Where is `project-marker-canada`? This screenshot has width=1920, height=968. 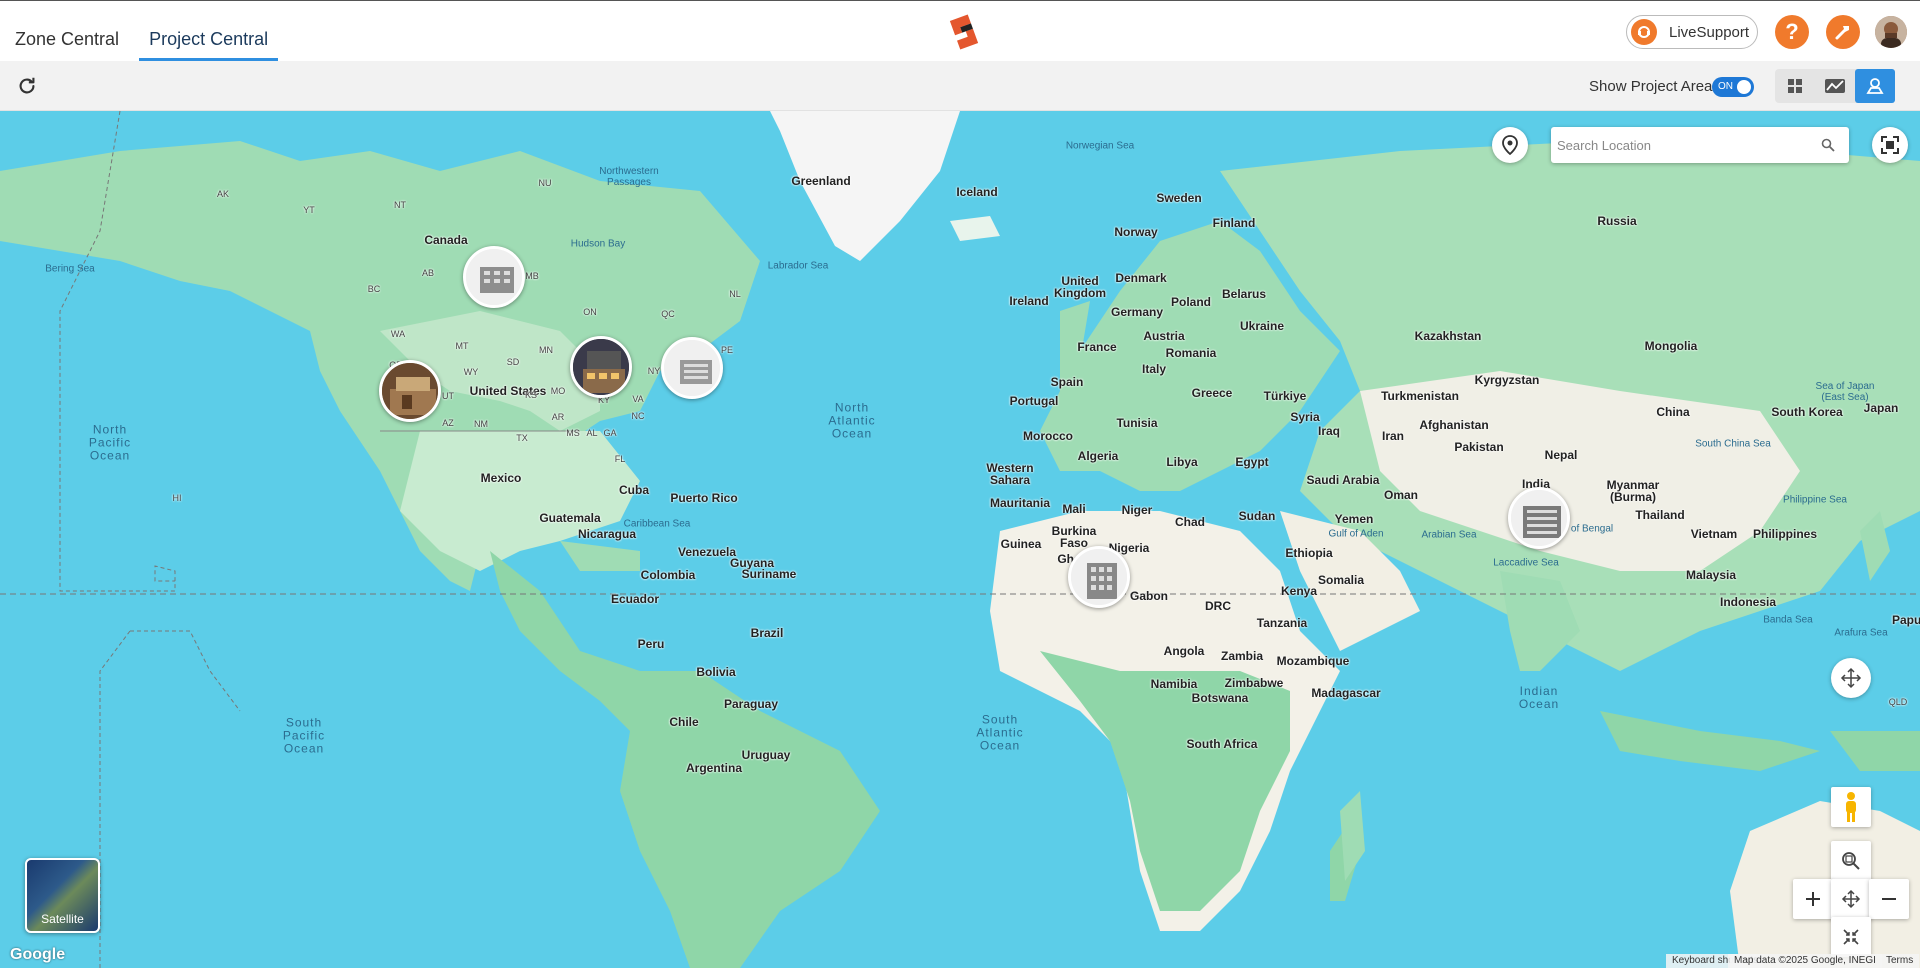
project-marker-canada is located at coordinates (494, 277).